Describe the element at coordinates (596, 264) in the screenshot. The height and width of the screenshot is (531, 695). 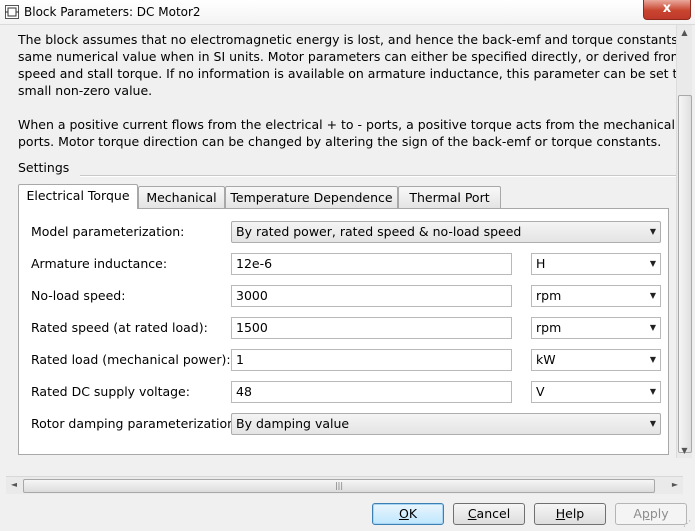
I see `armature-inductance-unit-dropdown: H ▼` at that location.